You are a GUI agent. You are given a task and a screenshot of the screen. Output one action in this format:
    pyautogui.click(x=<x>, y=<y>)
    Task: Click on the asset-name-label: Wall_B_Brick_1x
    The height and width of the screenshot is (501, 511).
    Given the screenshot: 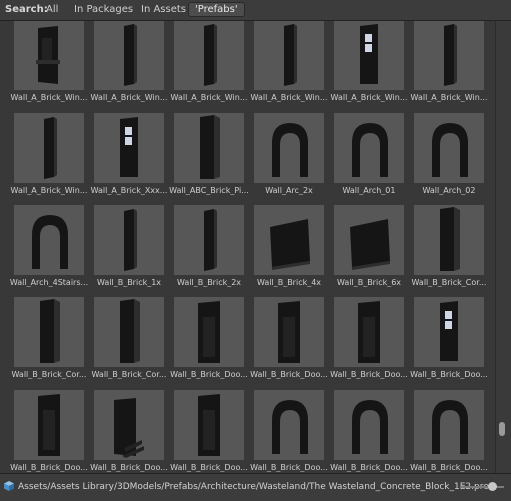 What is the action you would take?
    pyautogui.click(x=129, y=282)
    